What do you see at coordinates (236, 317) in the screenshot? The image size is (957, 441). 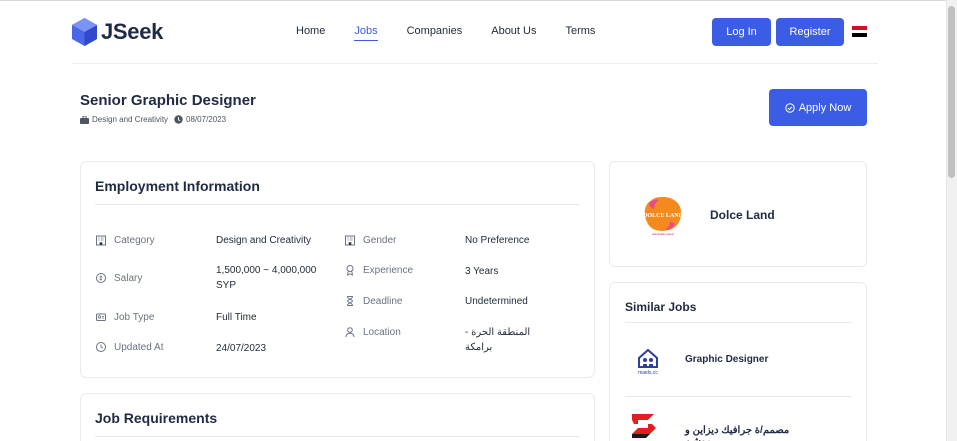 I see `job-type-value: Full Time` at bounding box center [236, 317].